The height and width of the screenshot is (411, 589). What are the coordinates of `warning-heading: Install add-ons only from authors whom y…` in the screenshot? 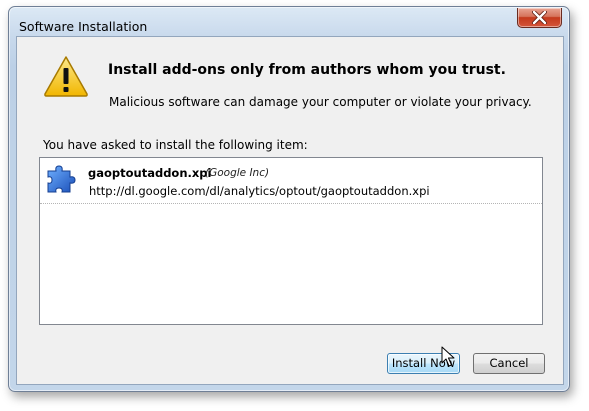 It's located at (307, 70).